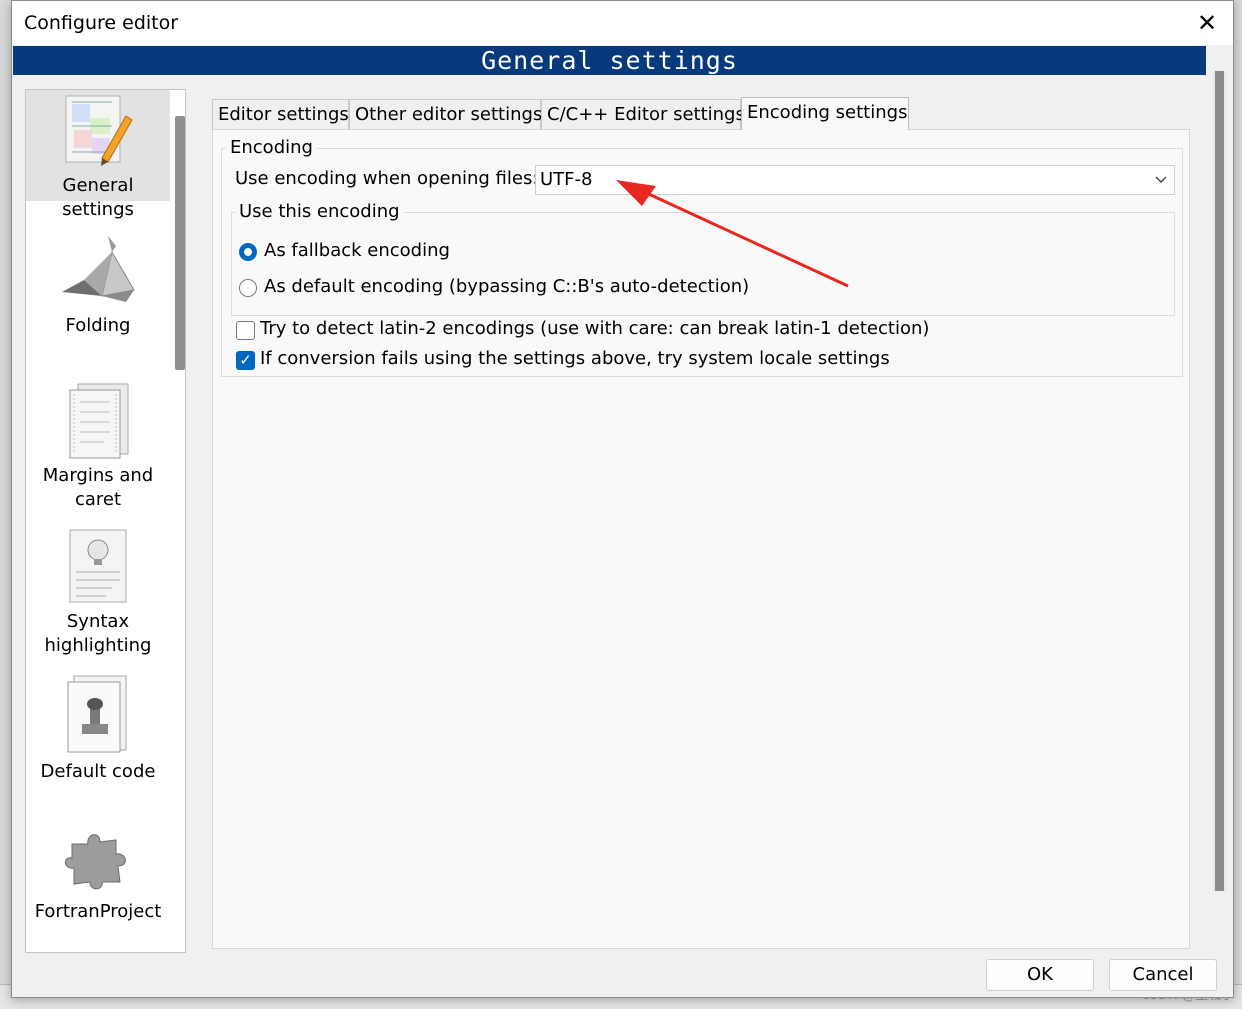 The image size is (1242, 1009). What do you see at coordinates (387, 178) in the screenshot?
I see `open-encoding-label: Use encoding when opening files:` at bounding box center [387, 178].